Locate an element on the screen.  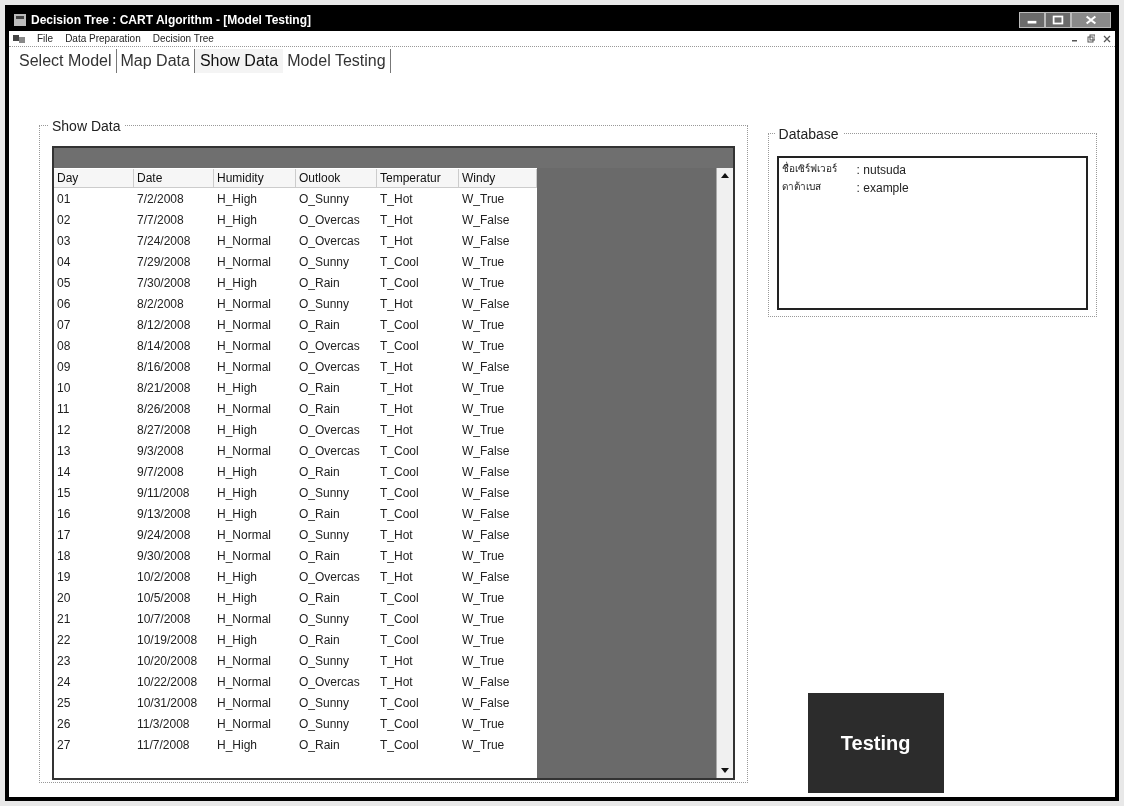
maximize-icon is located at coordinates (1058, 20).